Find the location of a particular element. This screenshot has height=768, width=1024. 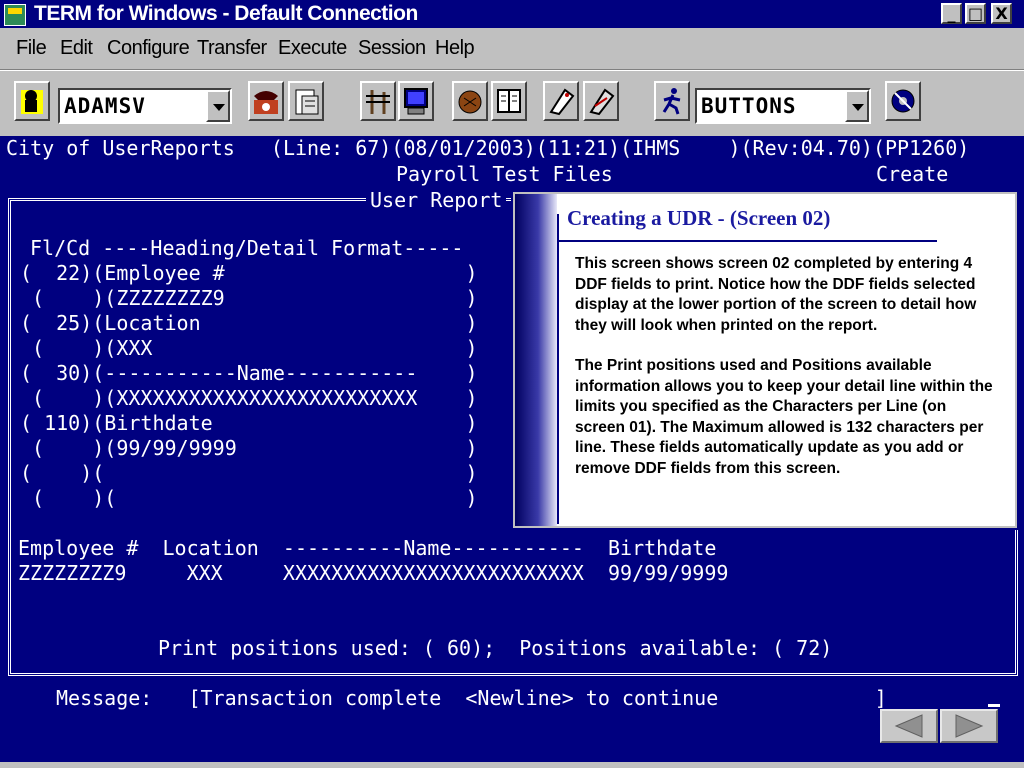

tag-edit-icon is located at coordinates (602, 102).